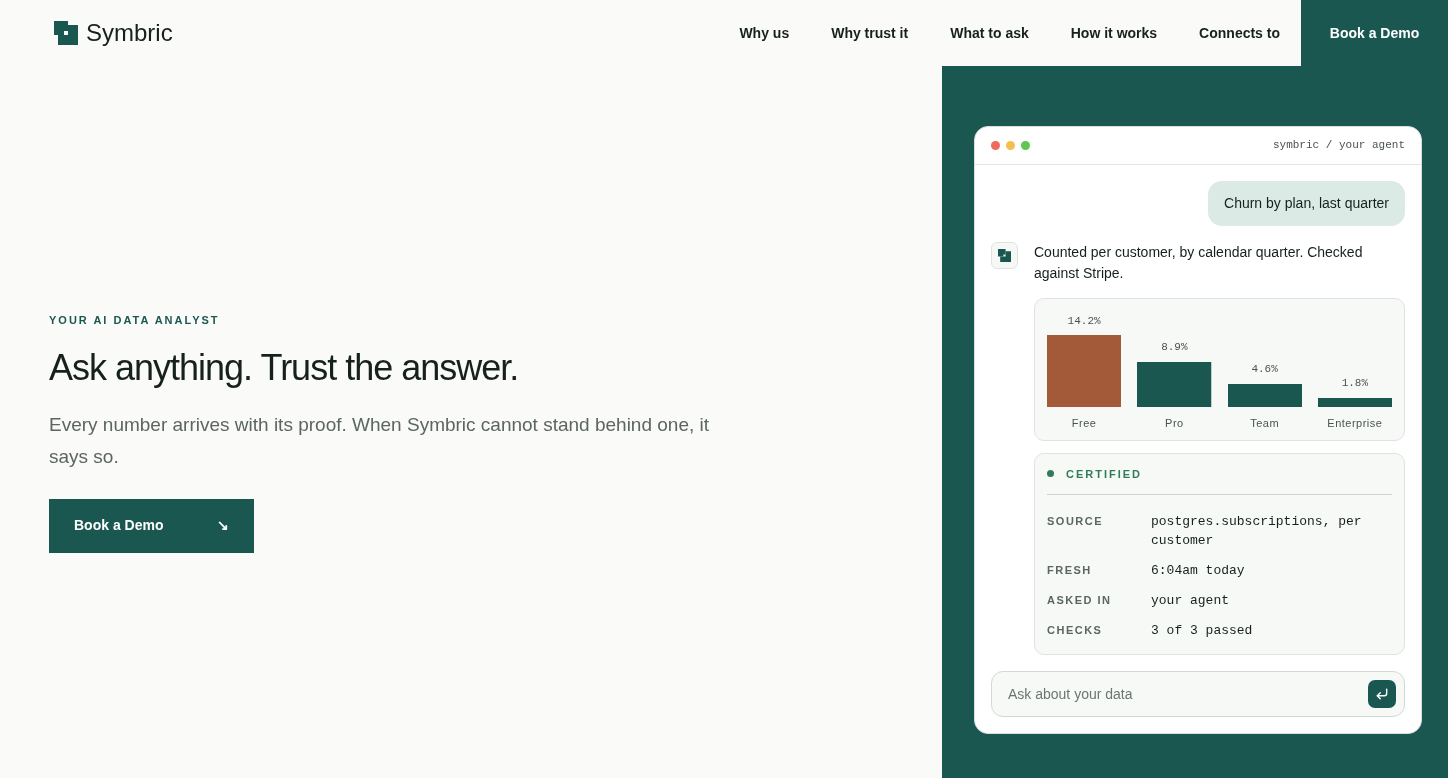  What do you see at coordinates (764, 33) in the screenshot?
I see `nav-link: Why us` at bounding box center [764, 33].